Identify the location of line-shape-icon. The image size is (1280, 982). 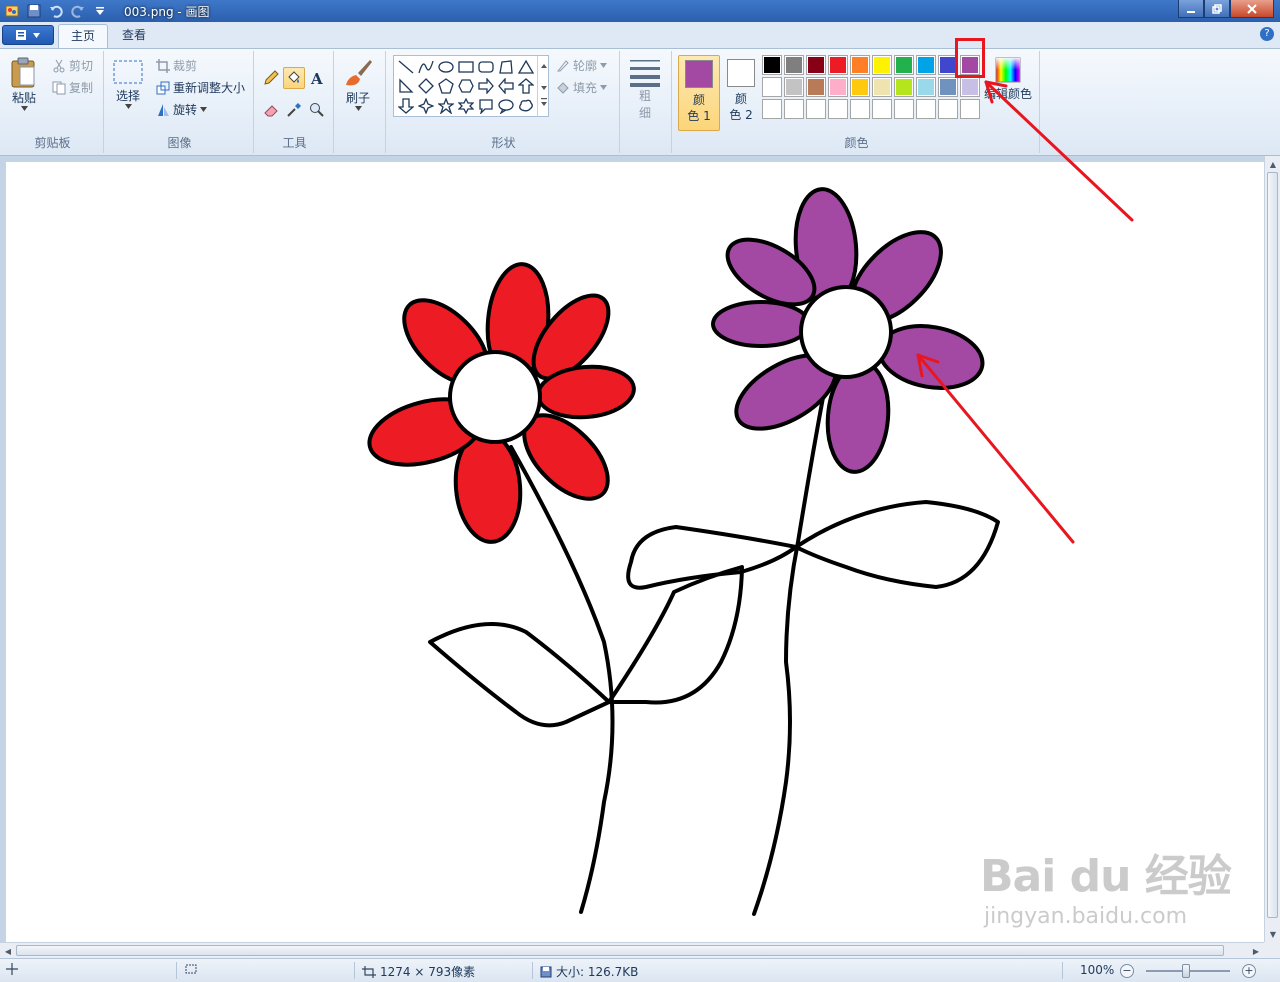
(406, 67).